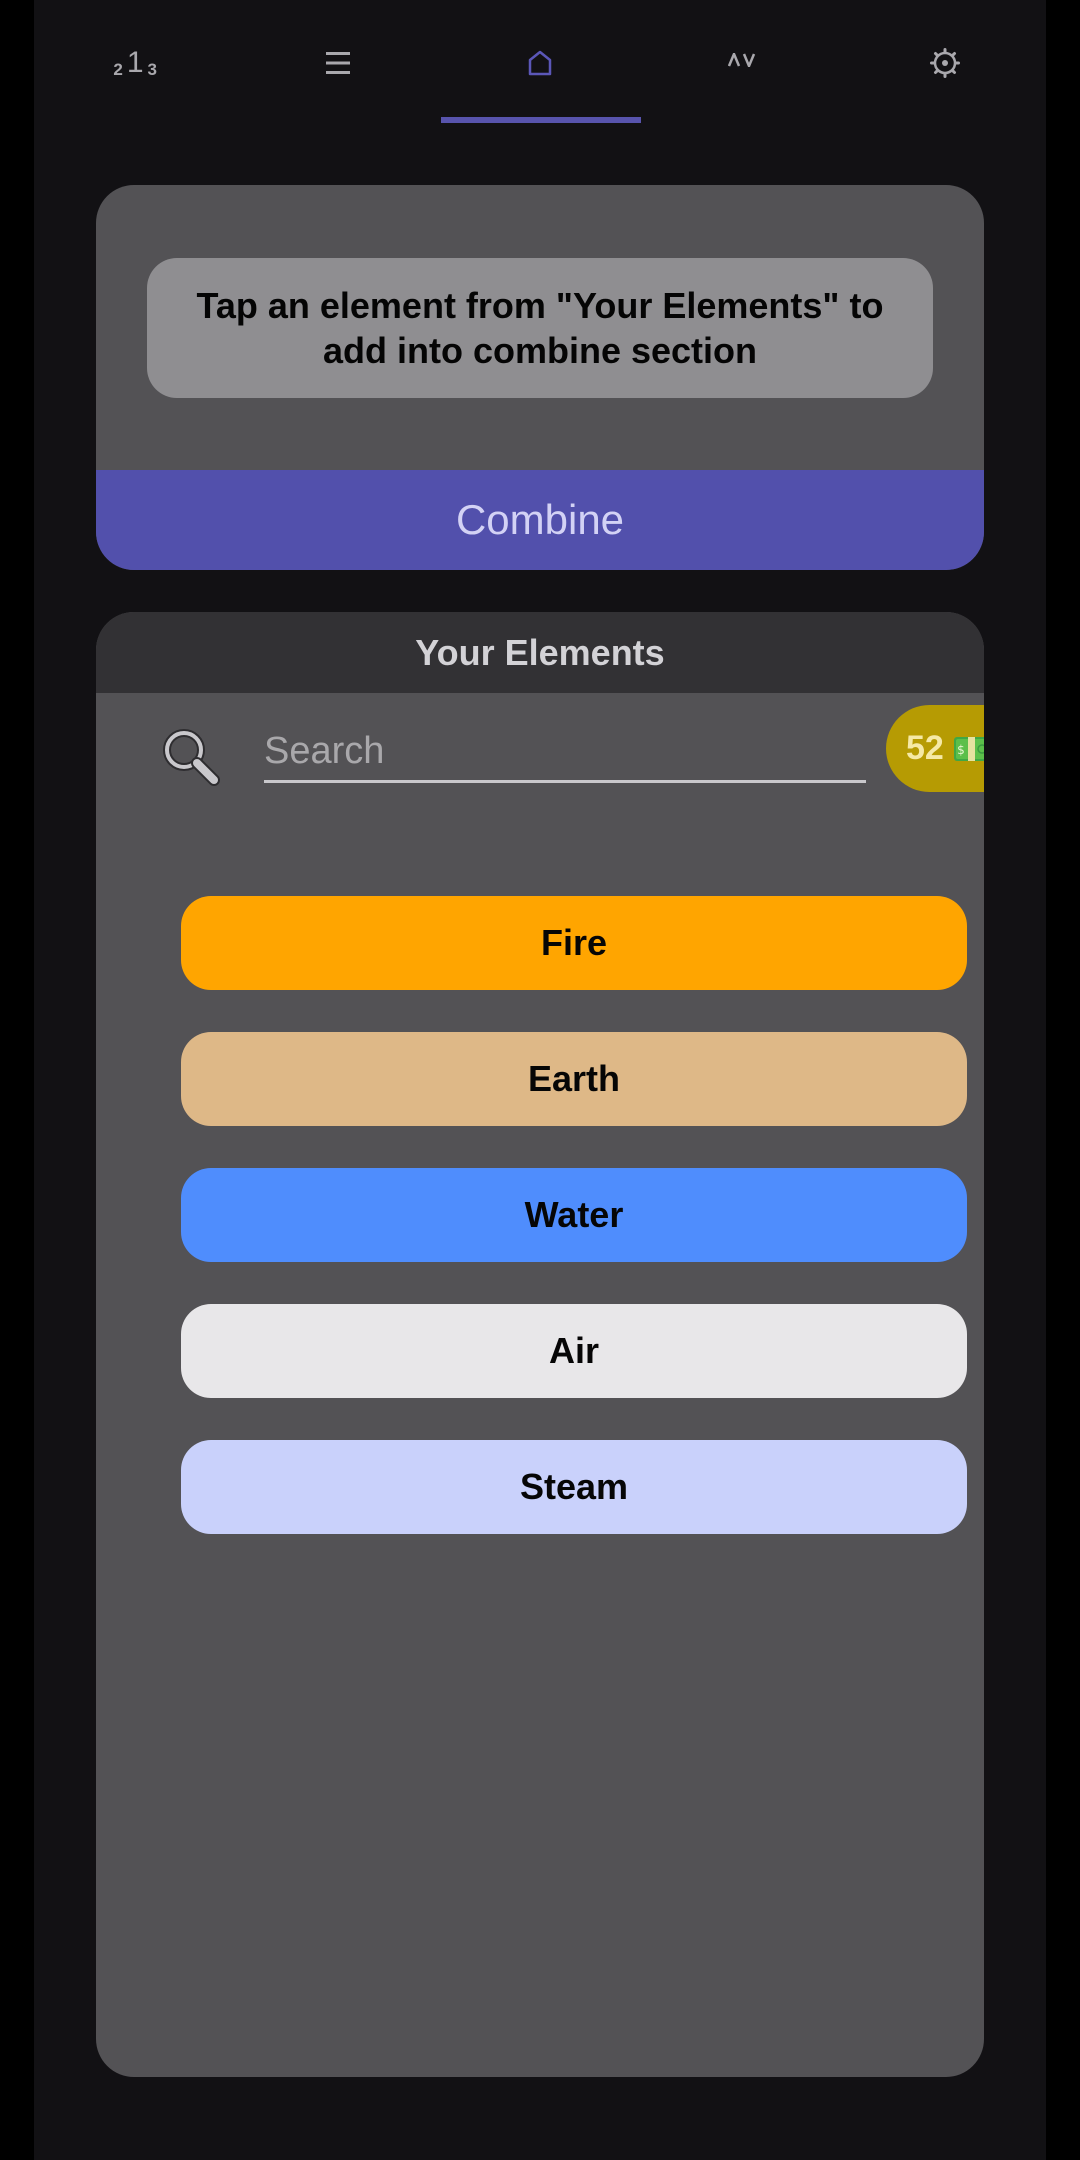 The width and height of the screenshot is (1080, 2160). Describe the element at coordinates (968, 748) in the screenshot. I see `money-icon: $` at that location.